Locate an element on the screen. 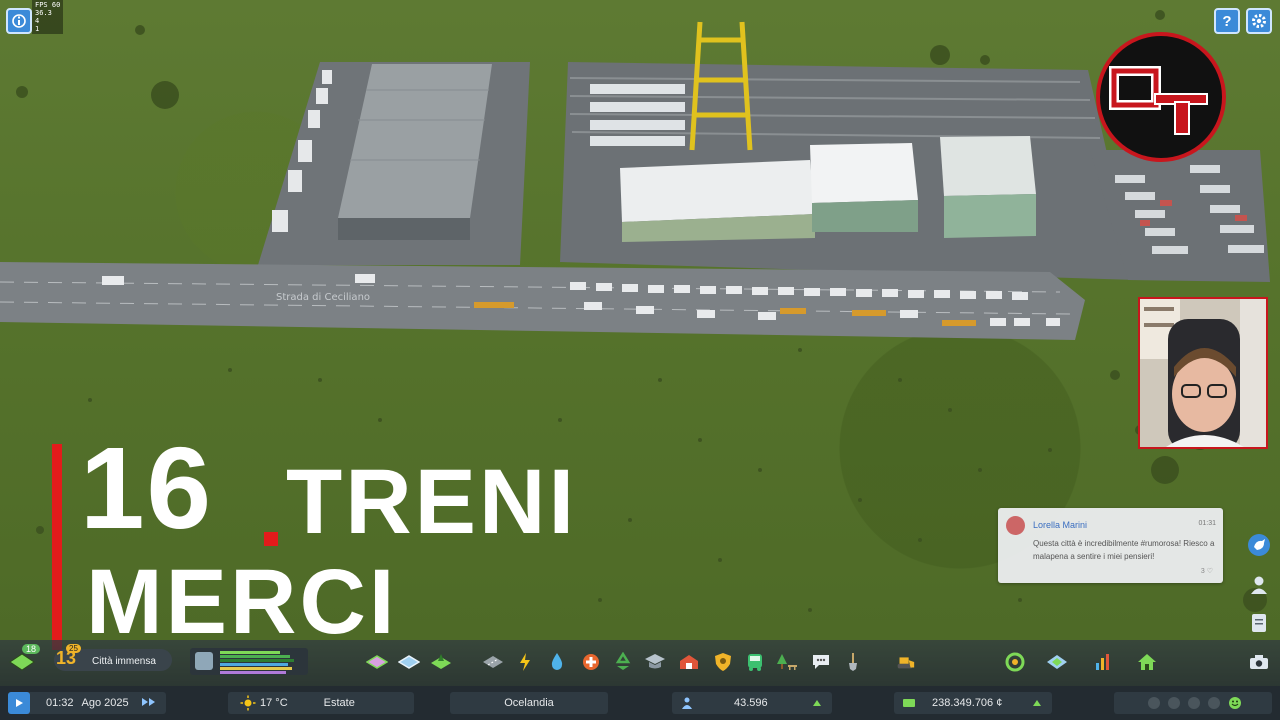 The image size is (1280, 720). person-icon is located at coordinates (1259, 585).